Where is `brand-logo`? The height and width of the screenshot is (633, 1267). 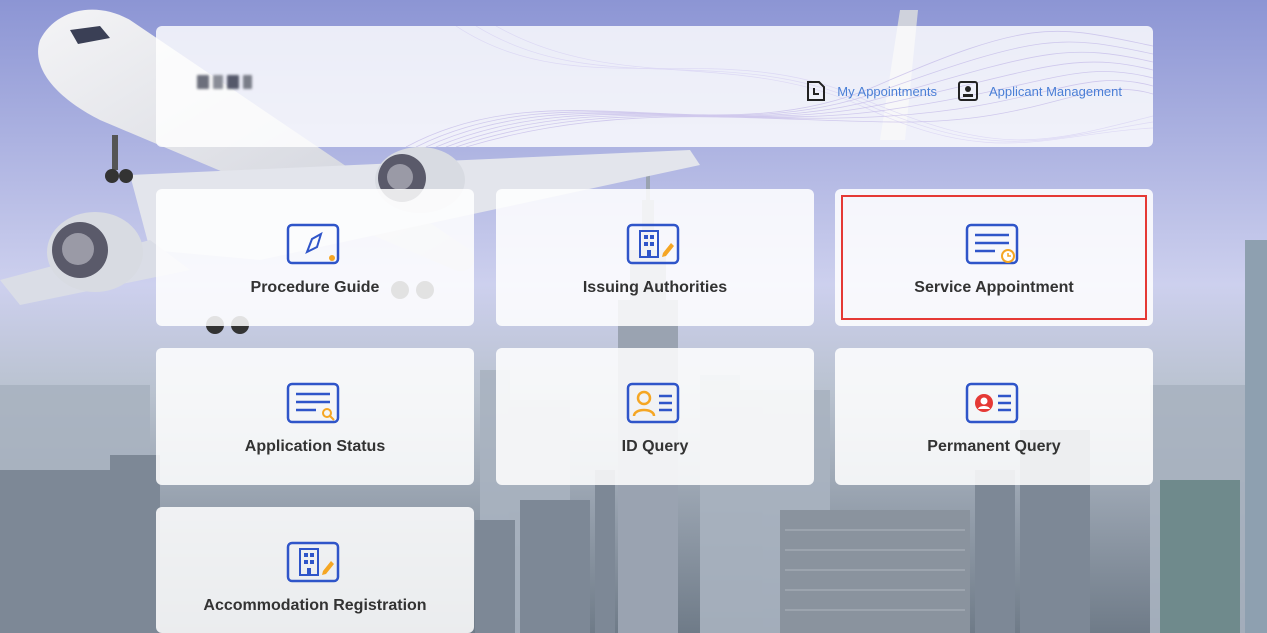
brand-logo is located at coordinates (225, 82).